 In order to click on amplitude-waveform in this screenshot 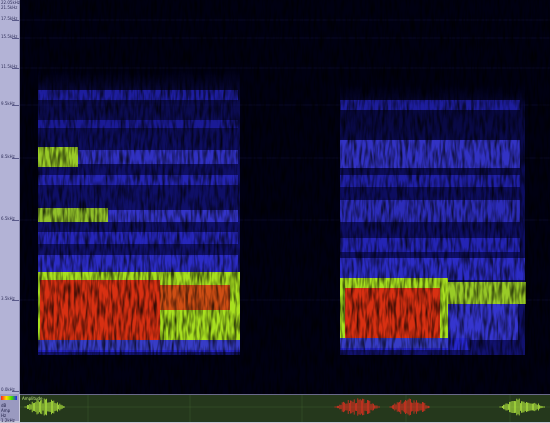, I will do `click(285, 408)`.